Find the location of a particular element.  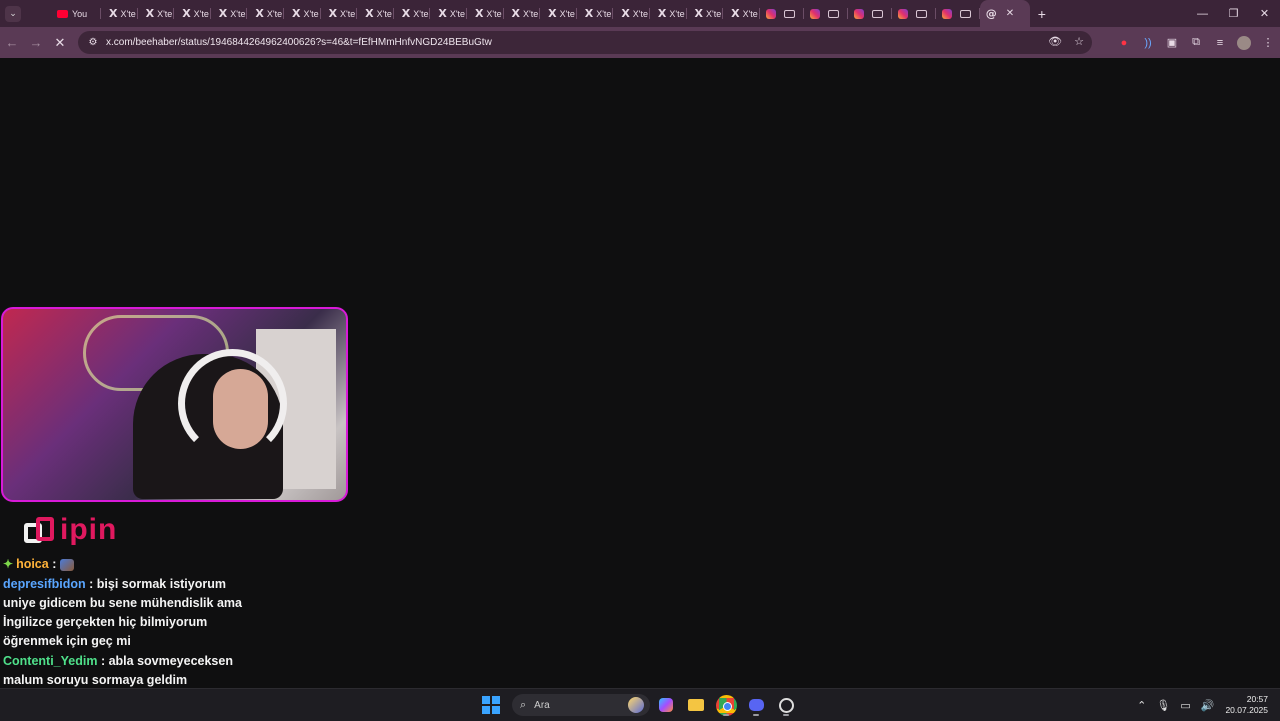

chat-username: Contenti_Yedim is located at coordinates (50, 661).